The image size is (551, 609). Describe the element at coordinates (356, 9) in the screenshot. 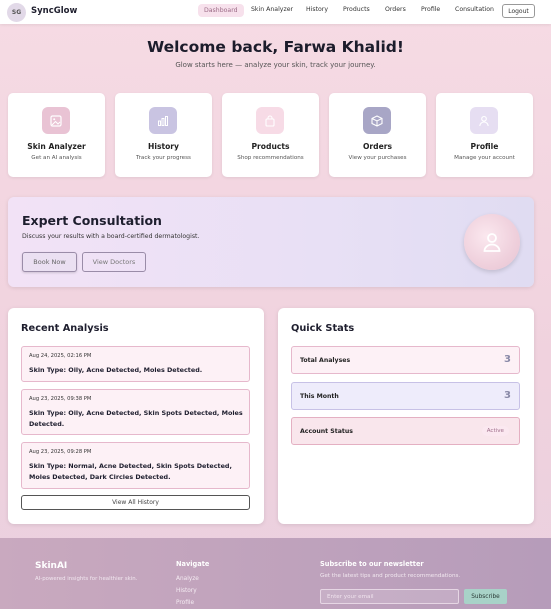

I see `nav-item-products: Products` at that location.